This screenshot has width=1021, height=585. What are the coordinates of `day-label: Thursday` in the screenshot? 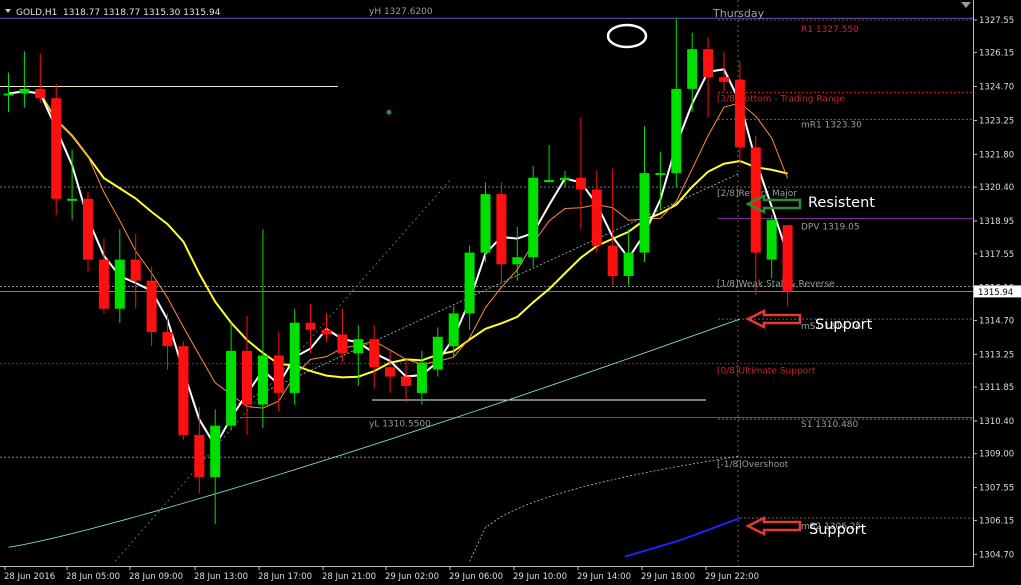 It's located at (738, 13).